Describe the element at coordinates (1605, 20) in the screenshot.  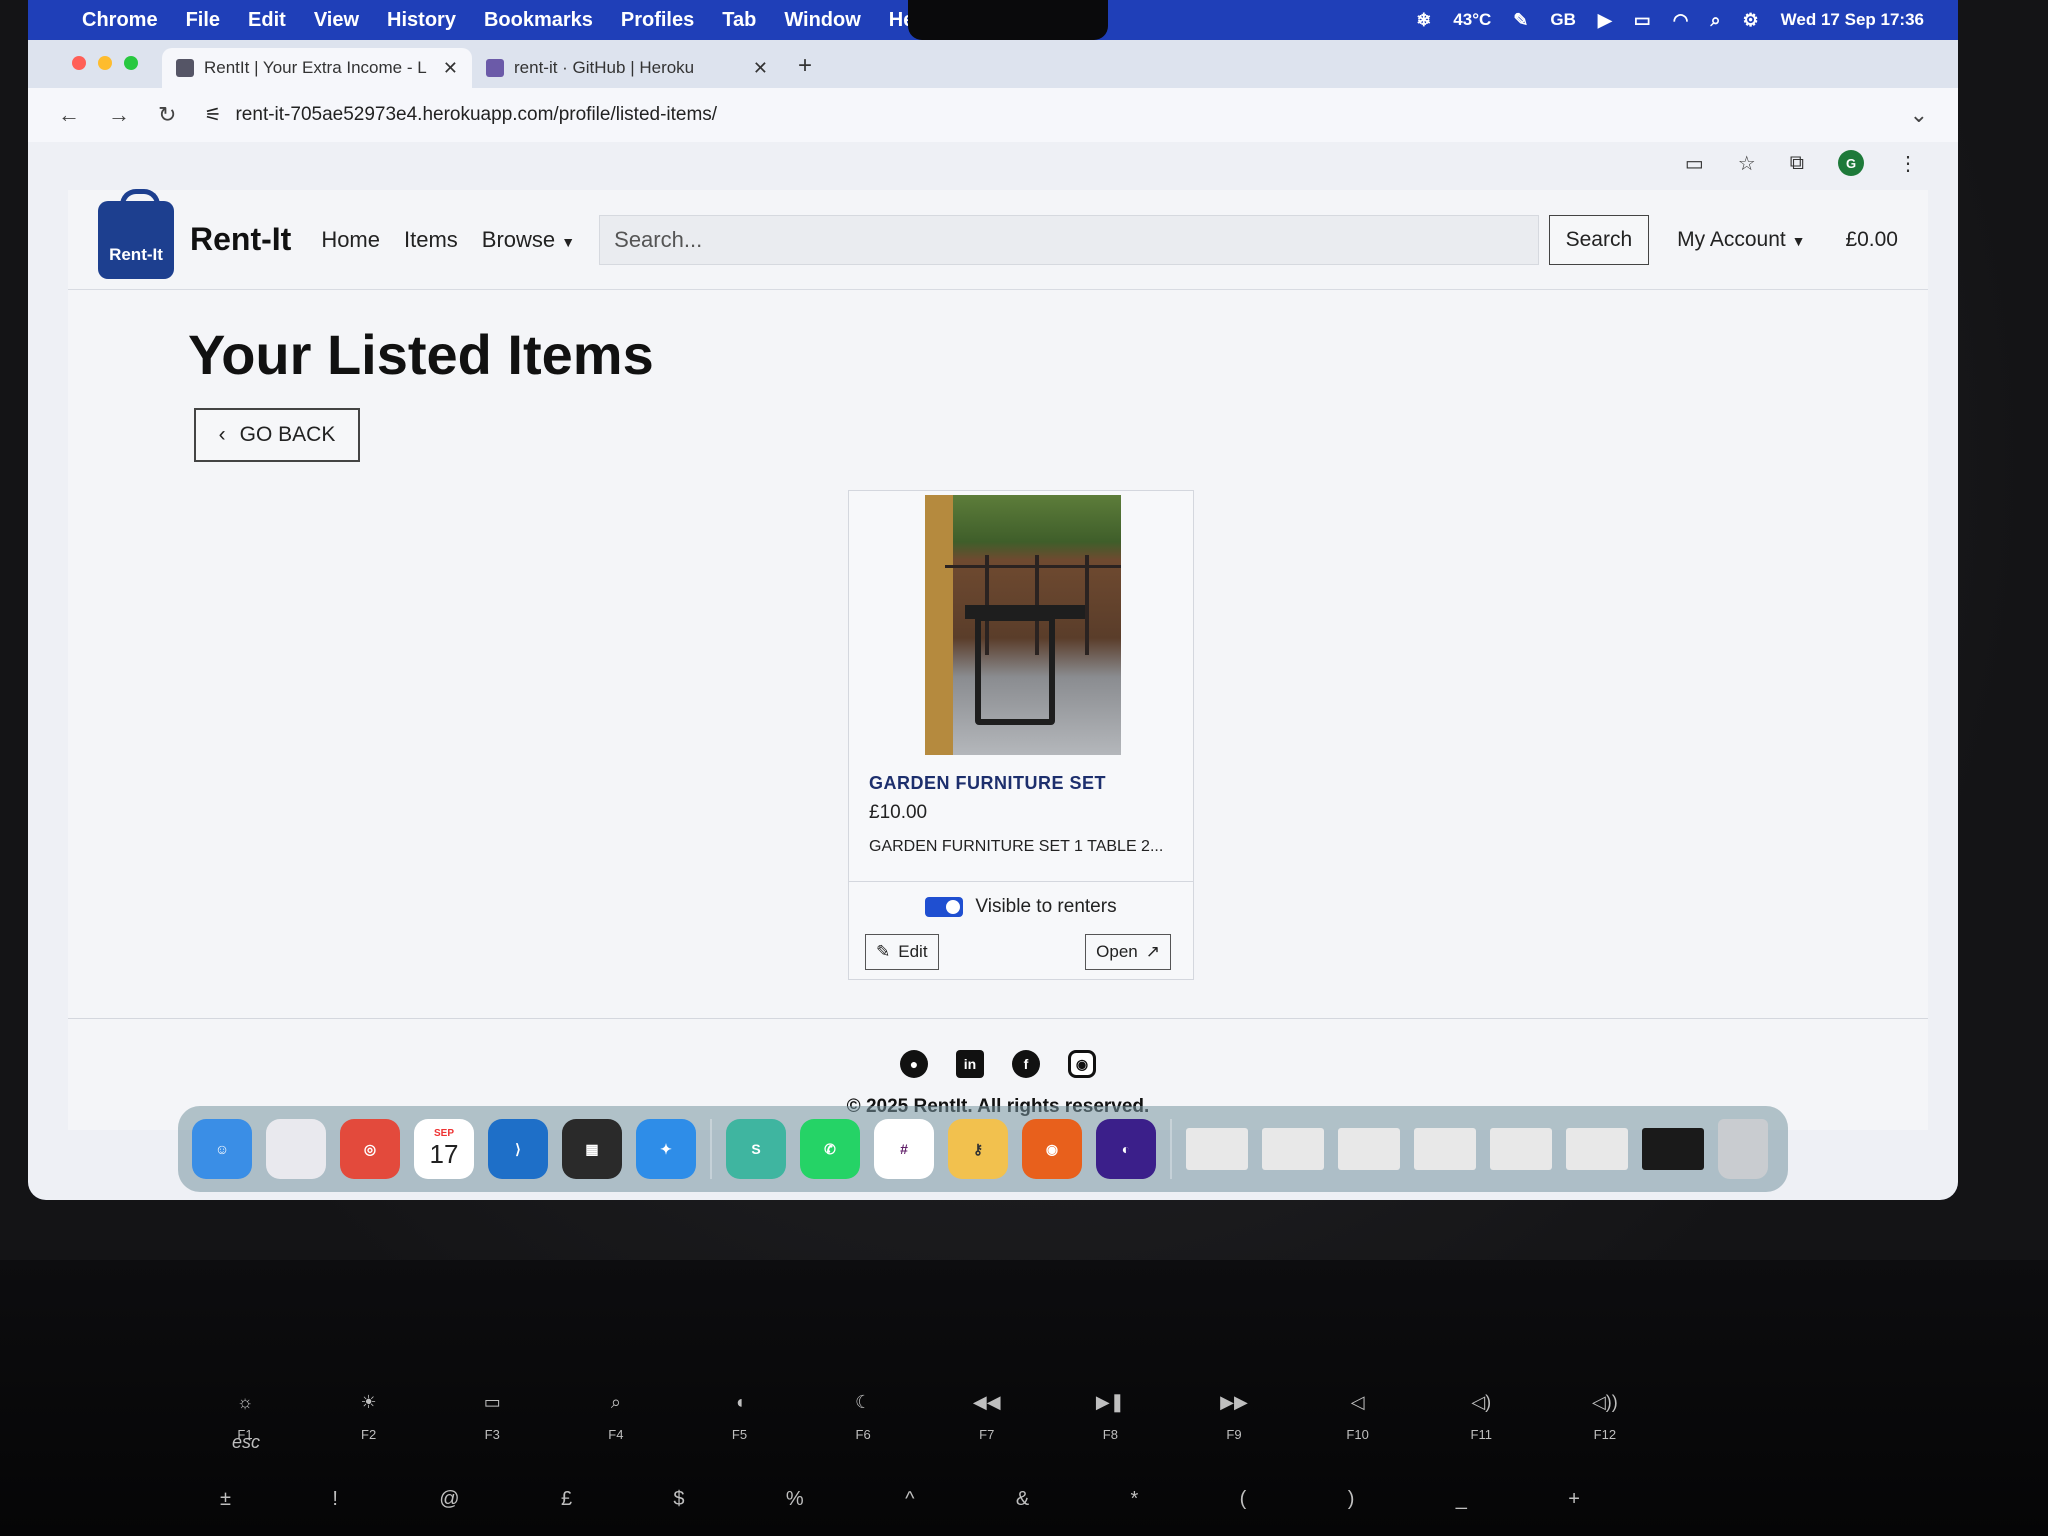
I see `play-icon: ▶` at that location.